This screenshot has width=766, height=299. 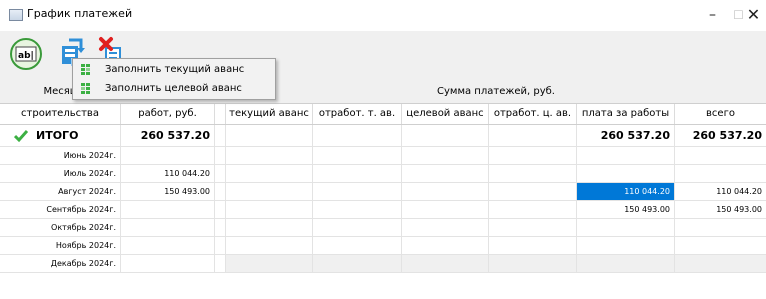 I want to click on col-header-payment-for-work: плата за работы, so click(x=626, y=114).